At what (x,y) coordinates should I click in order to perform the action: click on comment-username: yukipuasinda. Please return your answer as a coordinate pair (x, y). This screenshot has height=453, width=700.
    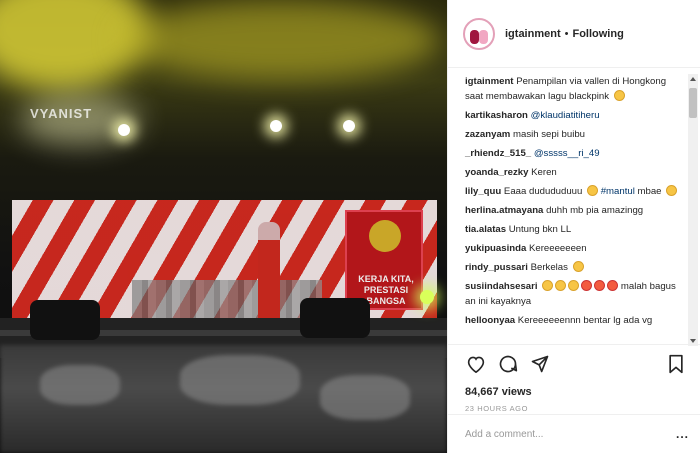
    Looking at the image, I should click on (495, 248).